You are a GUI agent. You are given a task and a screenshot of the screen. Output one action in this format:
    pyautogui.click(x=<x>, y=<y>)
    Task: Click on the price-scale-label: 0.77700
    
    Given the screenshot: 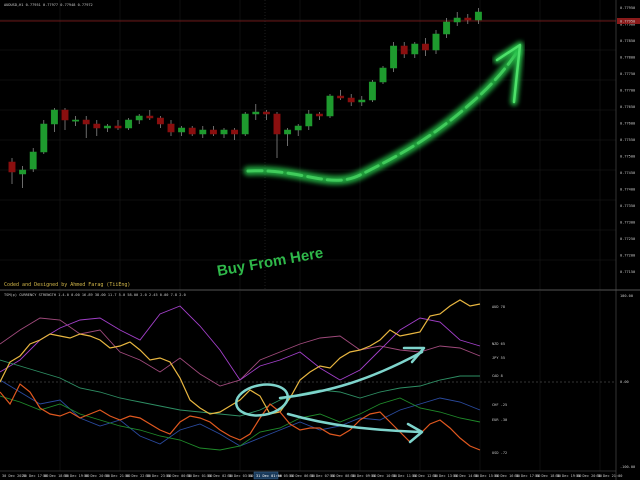 What is the action you would take?
    pyautogui.click(x=627, y=91)
    